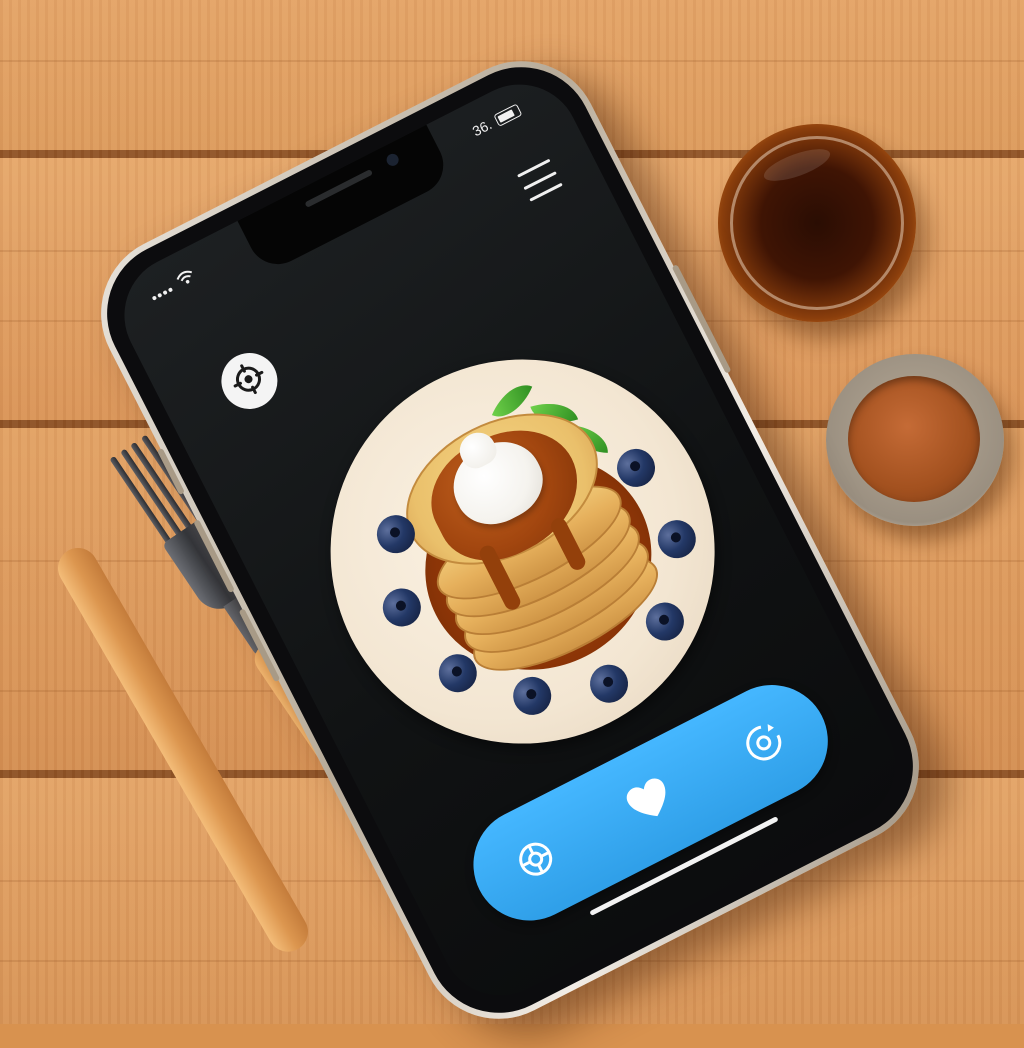  Describe the element at coordinates (817, 223) in the screenshot. I see `maple-syrup-jar` at that location.